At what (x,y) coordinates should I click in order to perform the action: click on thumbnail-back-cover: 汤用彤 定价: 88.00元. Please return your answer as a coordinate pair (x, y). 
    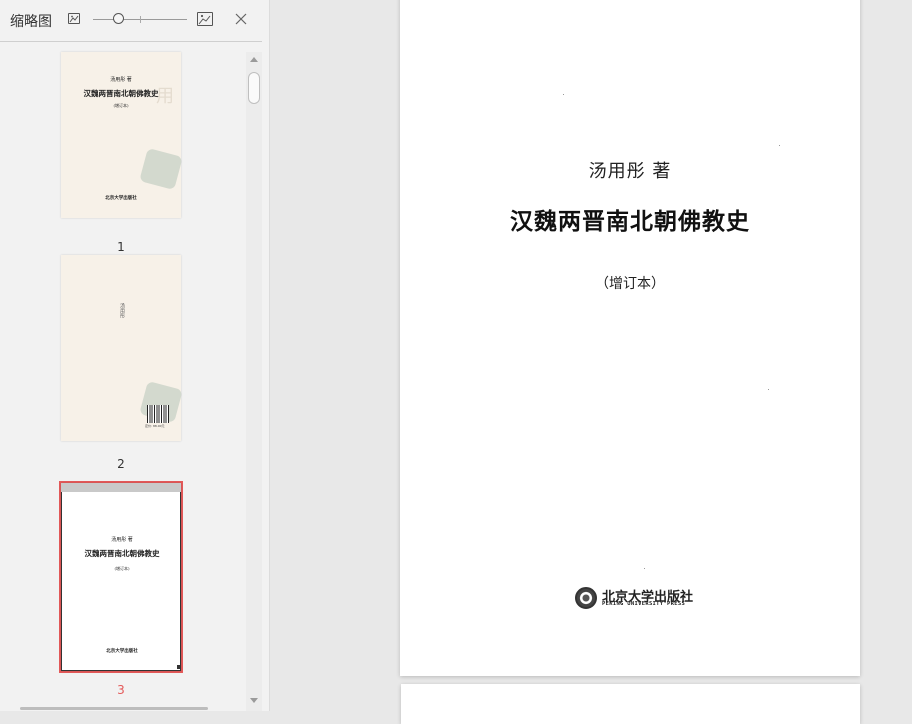
    Looking at the image, I should click on (122, 348).